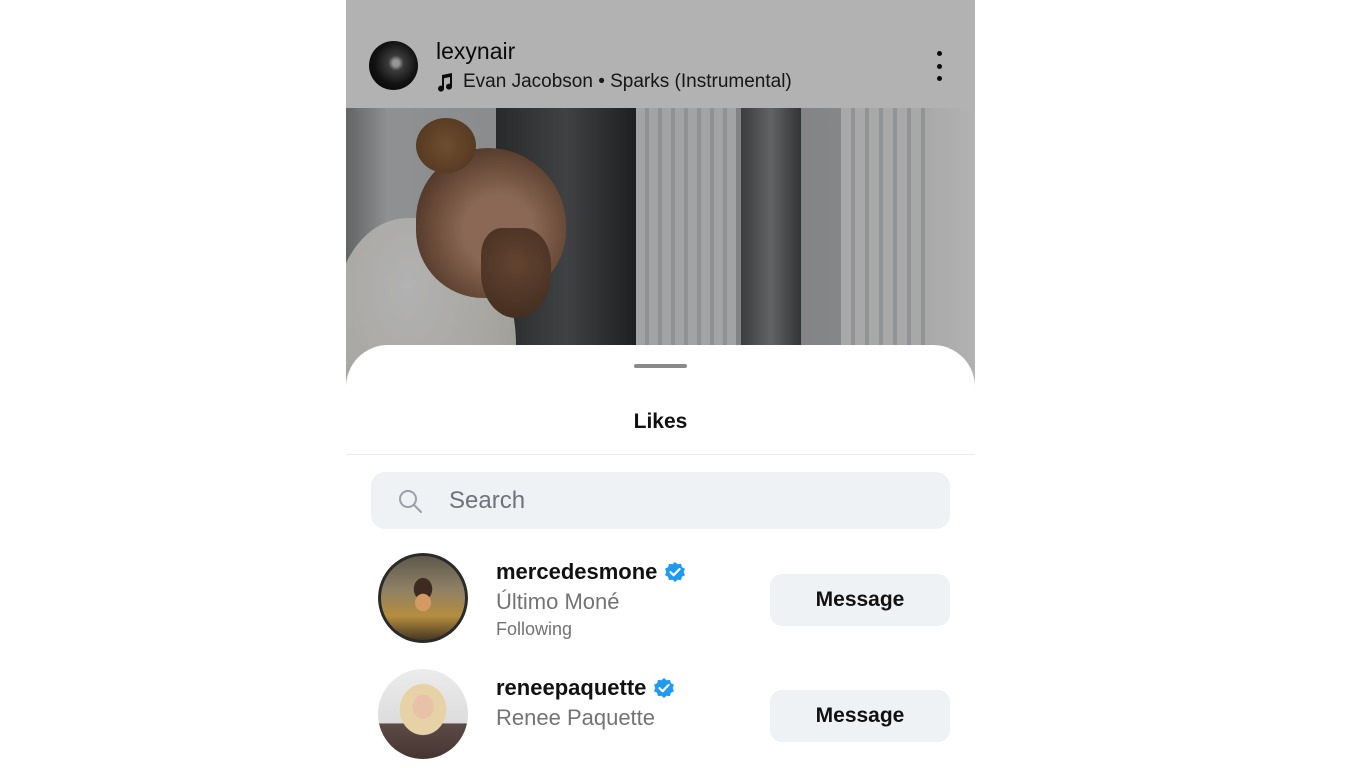 This screenshot has width=1366, height=768. Describe the element at coordinates (571, 688) in the screenshot. I see `username: reneepaquette` at that location.